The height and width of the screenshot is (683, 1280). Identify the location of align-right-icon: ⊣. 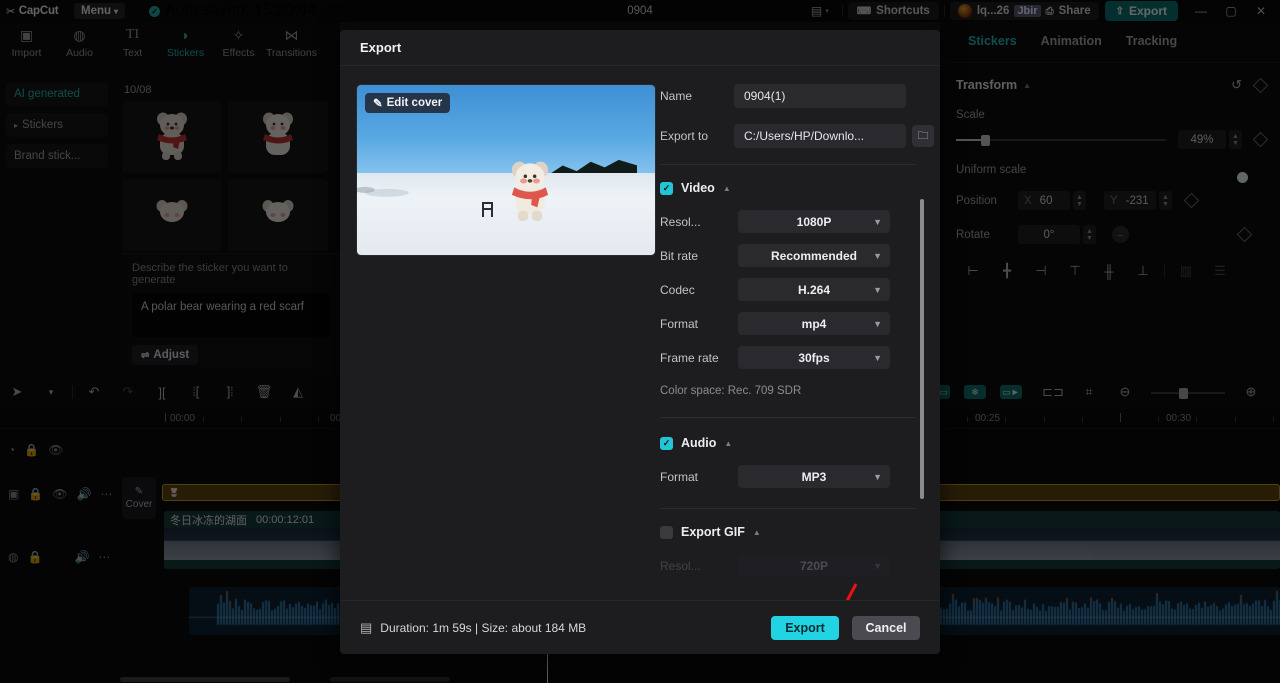
(1041, 271).